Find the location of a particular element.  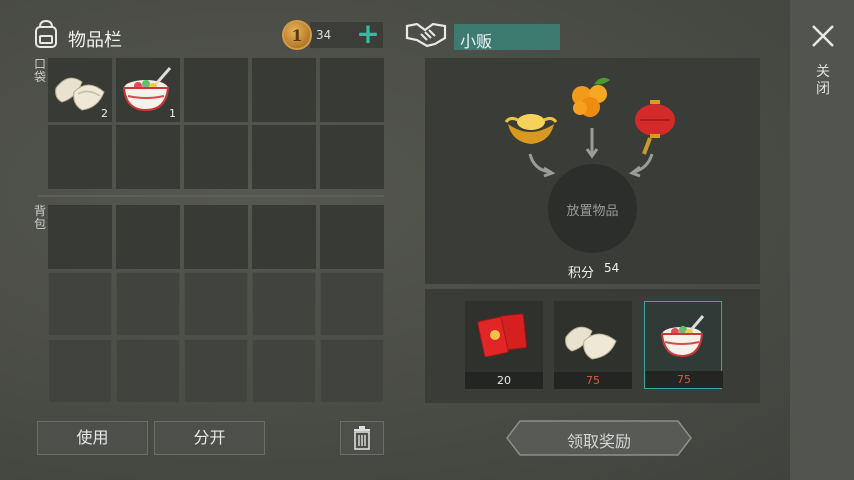

coin-symbol: 1 is located at coordinates (297, 35).